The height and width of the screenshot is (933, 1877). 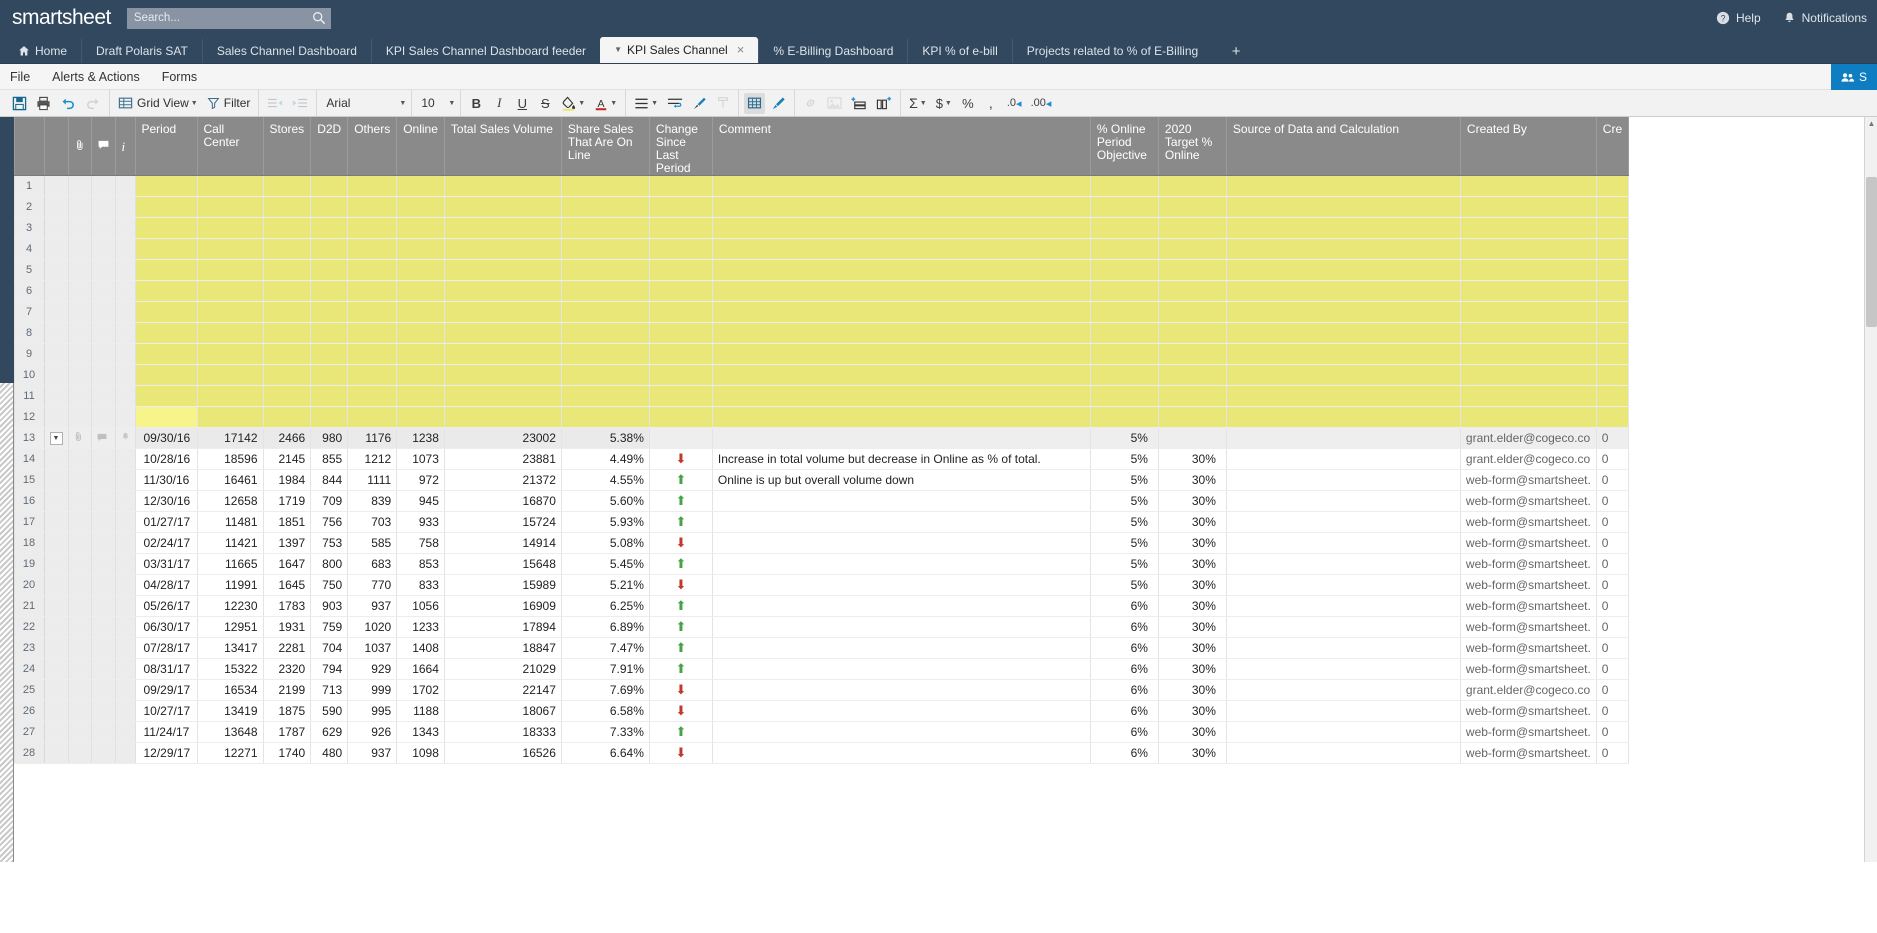 What do you see at coordinates (166, 585) in the screenshot?
I see `cell-period: 04/28/17` at bounding box center [166, 585].